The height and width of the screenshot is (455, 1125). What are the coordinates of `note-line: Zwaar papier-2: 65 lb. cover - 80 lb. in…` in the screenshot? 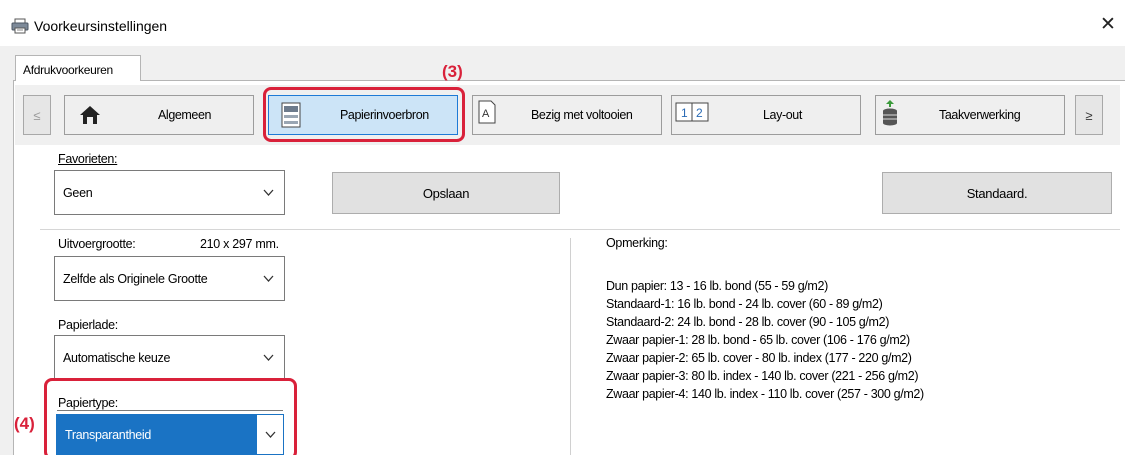 It's located at (759, 358).